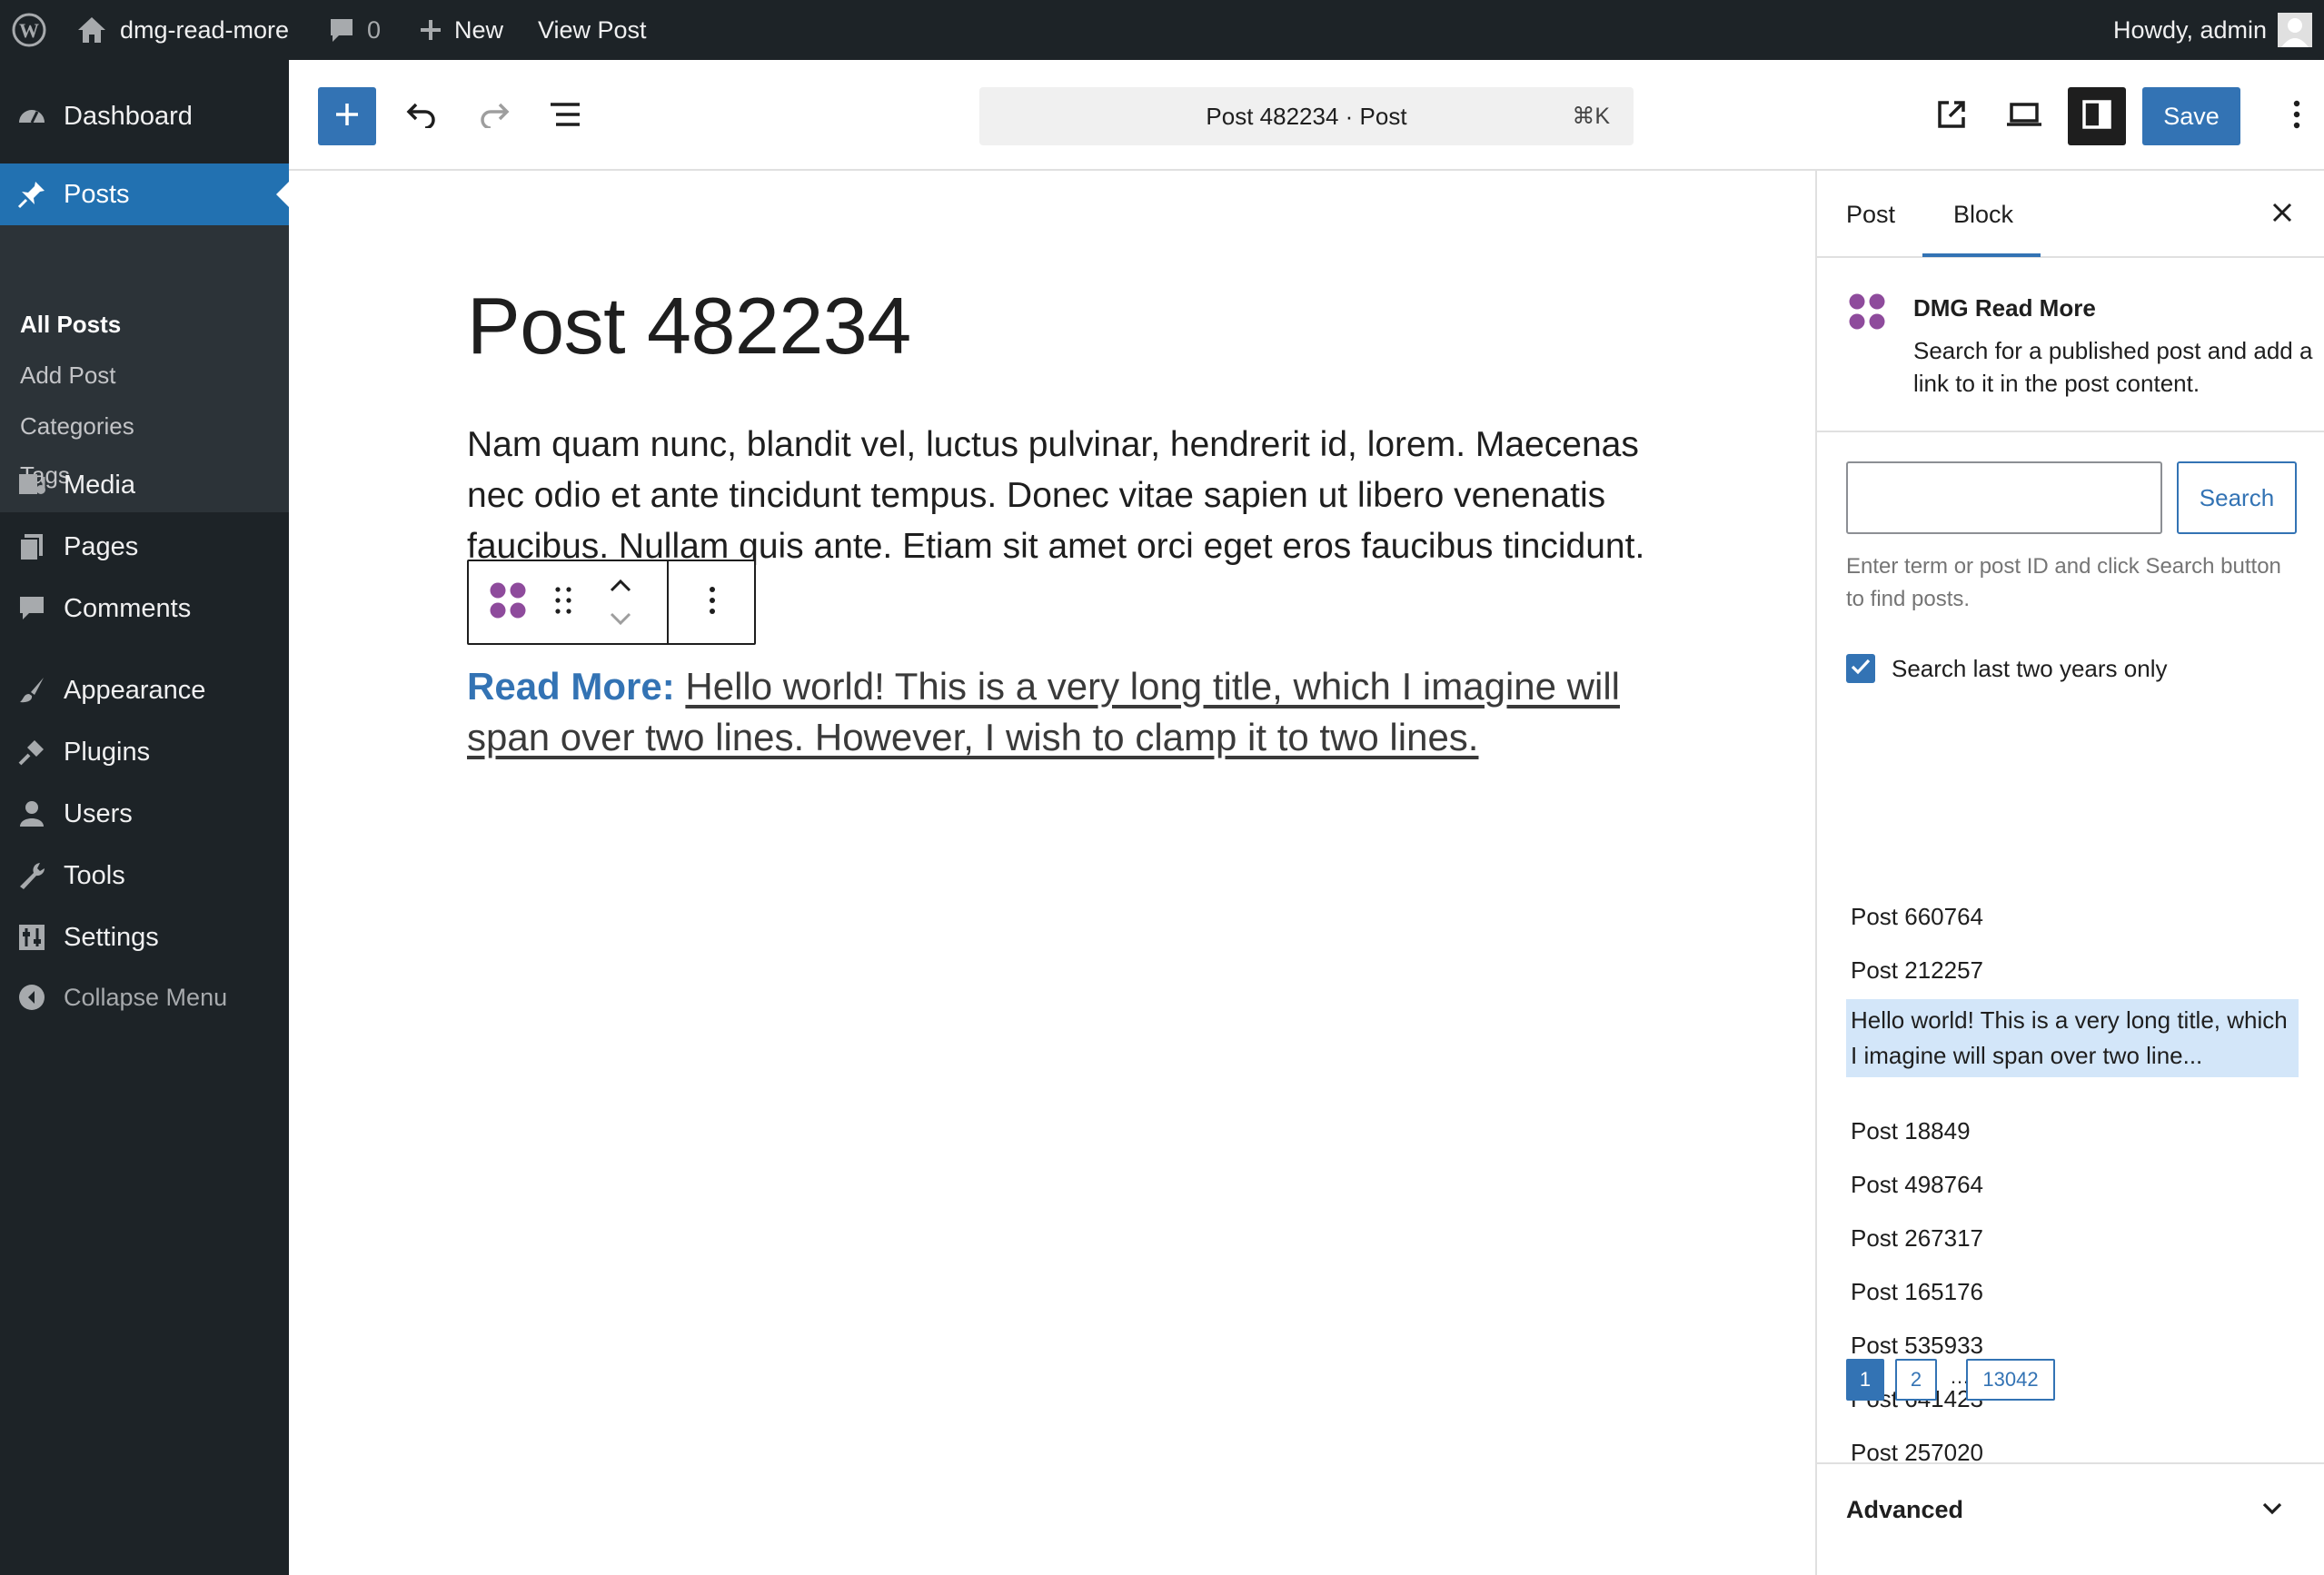  I want to click on tab-post: Post, so click(1871, 214).